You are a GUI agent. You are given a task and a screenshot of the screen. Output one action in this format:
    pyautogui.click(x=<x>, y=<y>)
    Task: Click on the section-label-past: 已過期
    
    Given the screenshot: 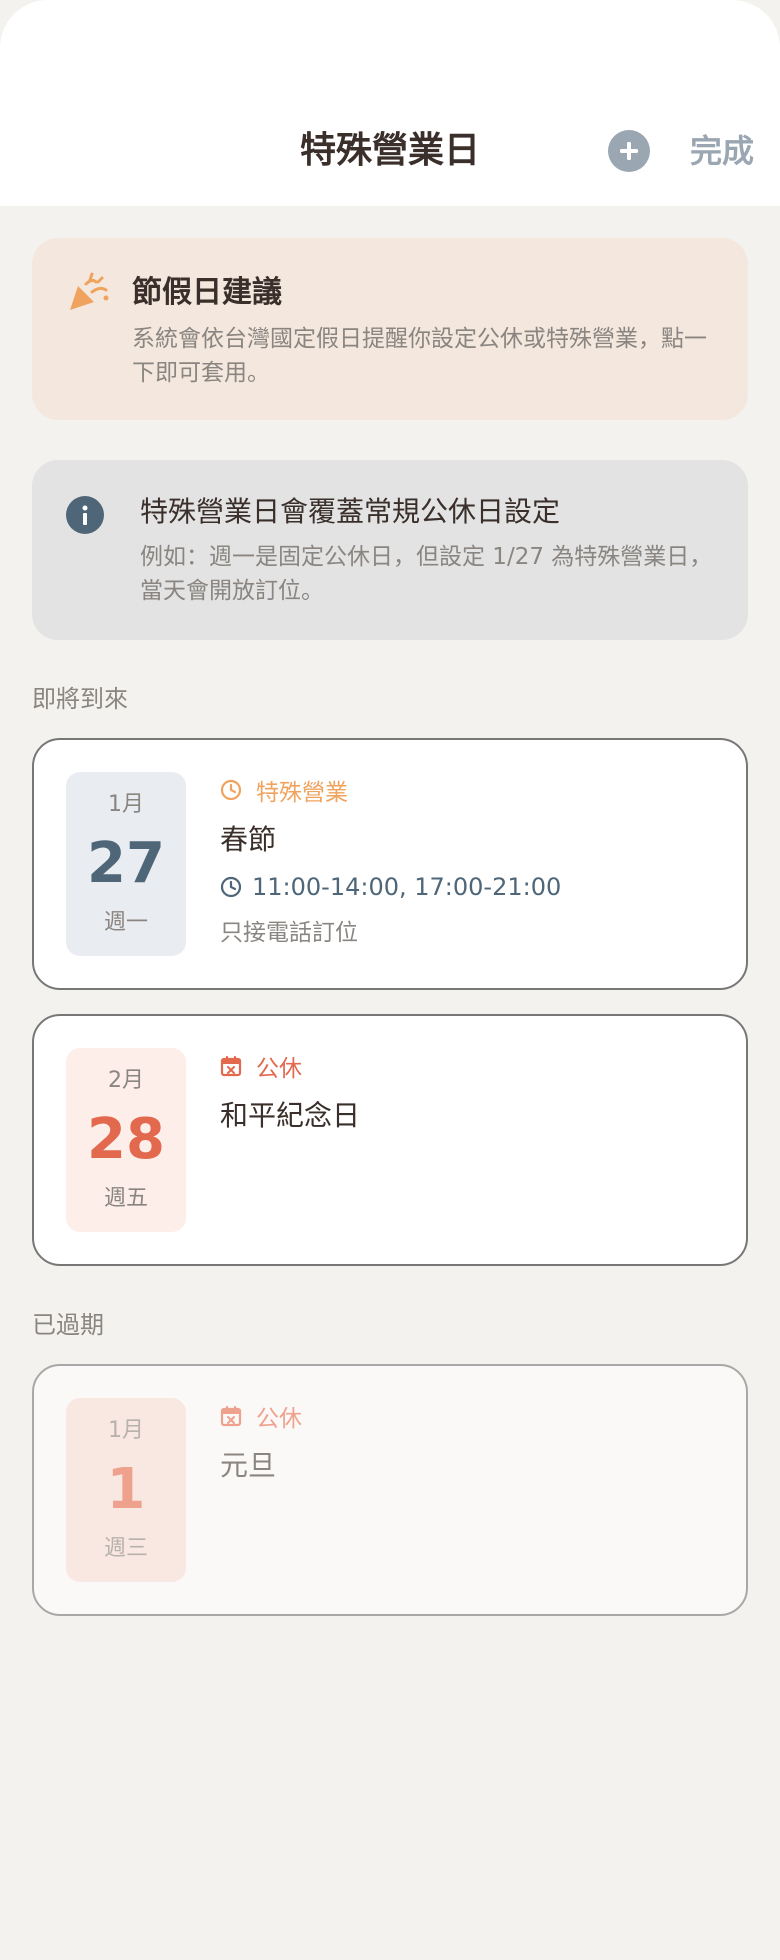 What is the action you would take?
    pyautogui.click(x=68, y=1325)
    